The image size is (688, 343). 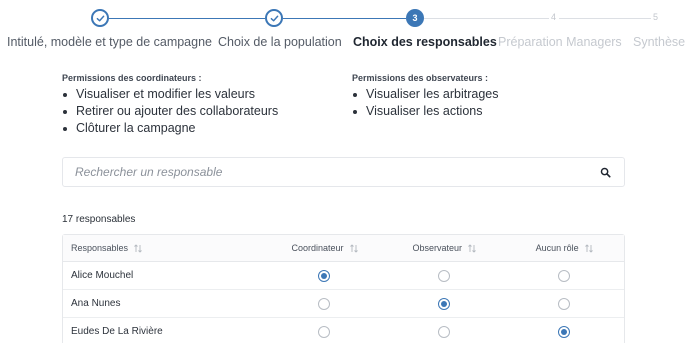 I want to click on search-input, so click(x=323, y=172).